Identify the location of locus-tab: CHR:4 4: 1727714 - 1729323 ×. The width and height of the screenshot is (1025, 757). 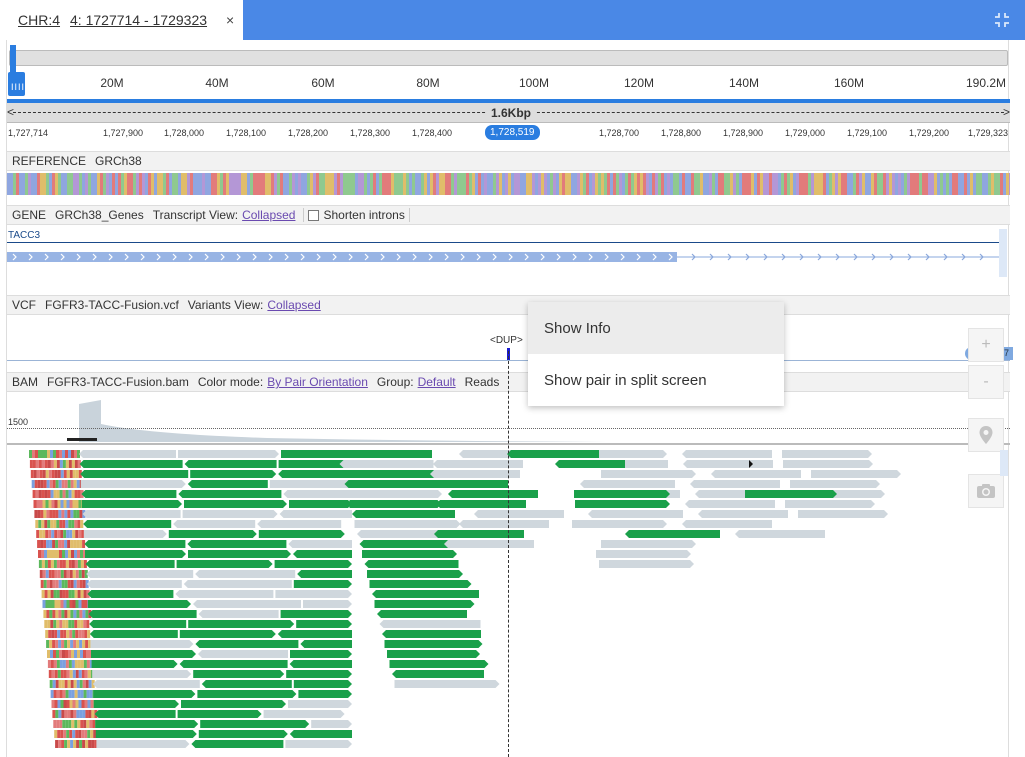
(121, 20).